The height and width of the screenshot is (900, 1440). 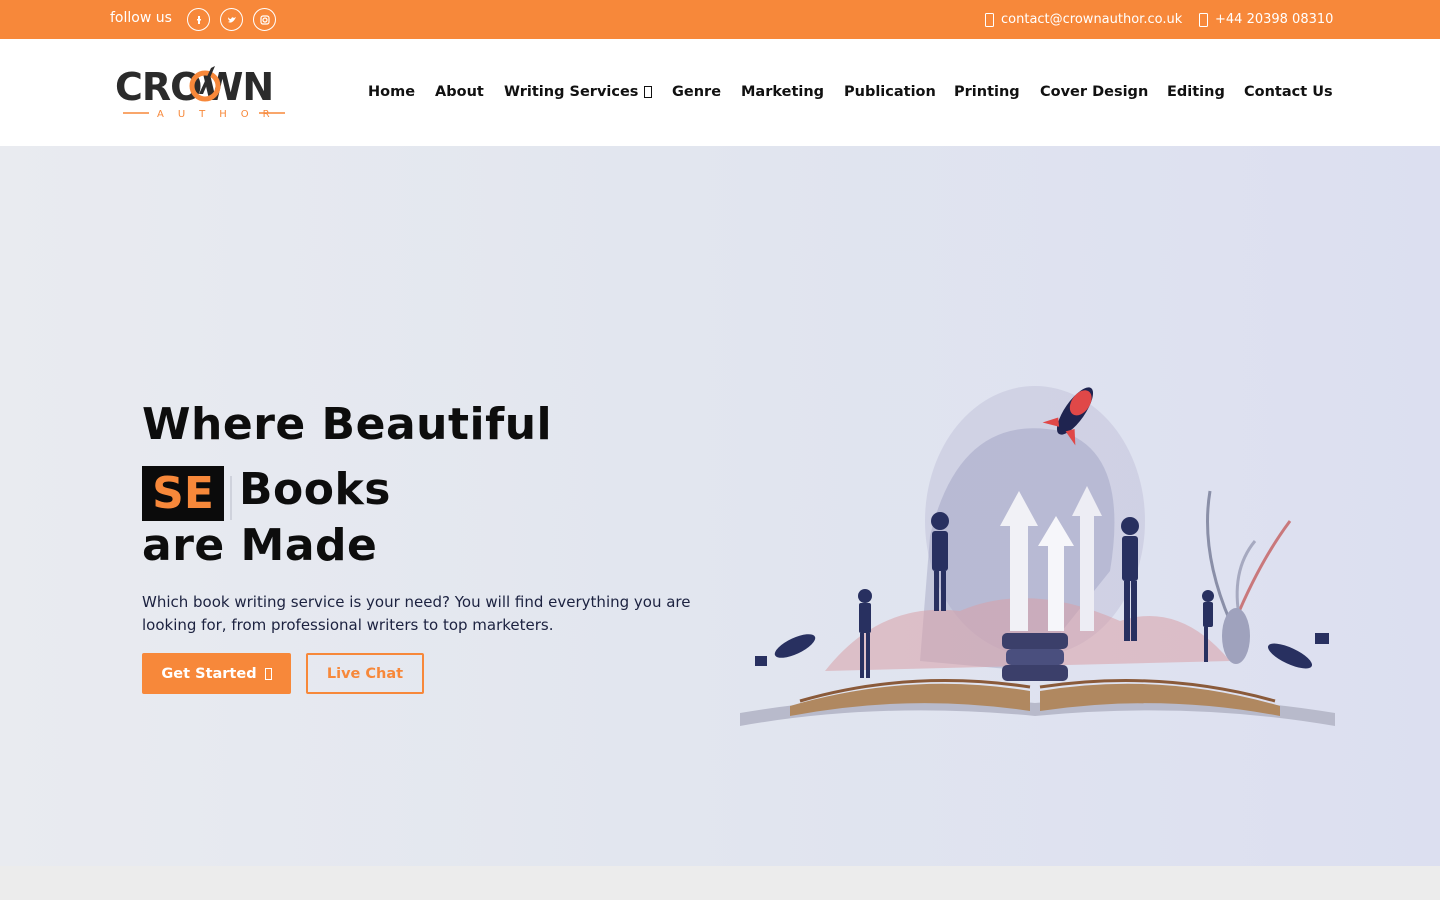 What do you see at coordinates (347, 424) in the screenshot?
I see `hero-title-line1: Where Beautiful` at bounding box center [347, 424].